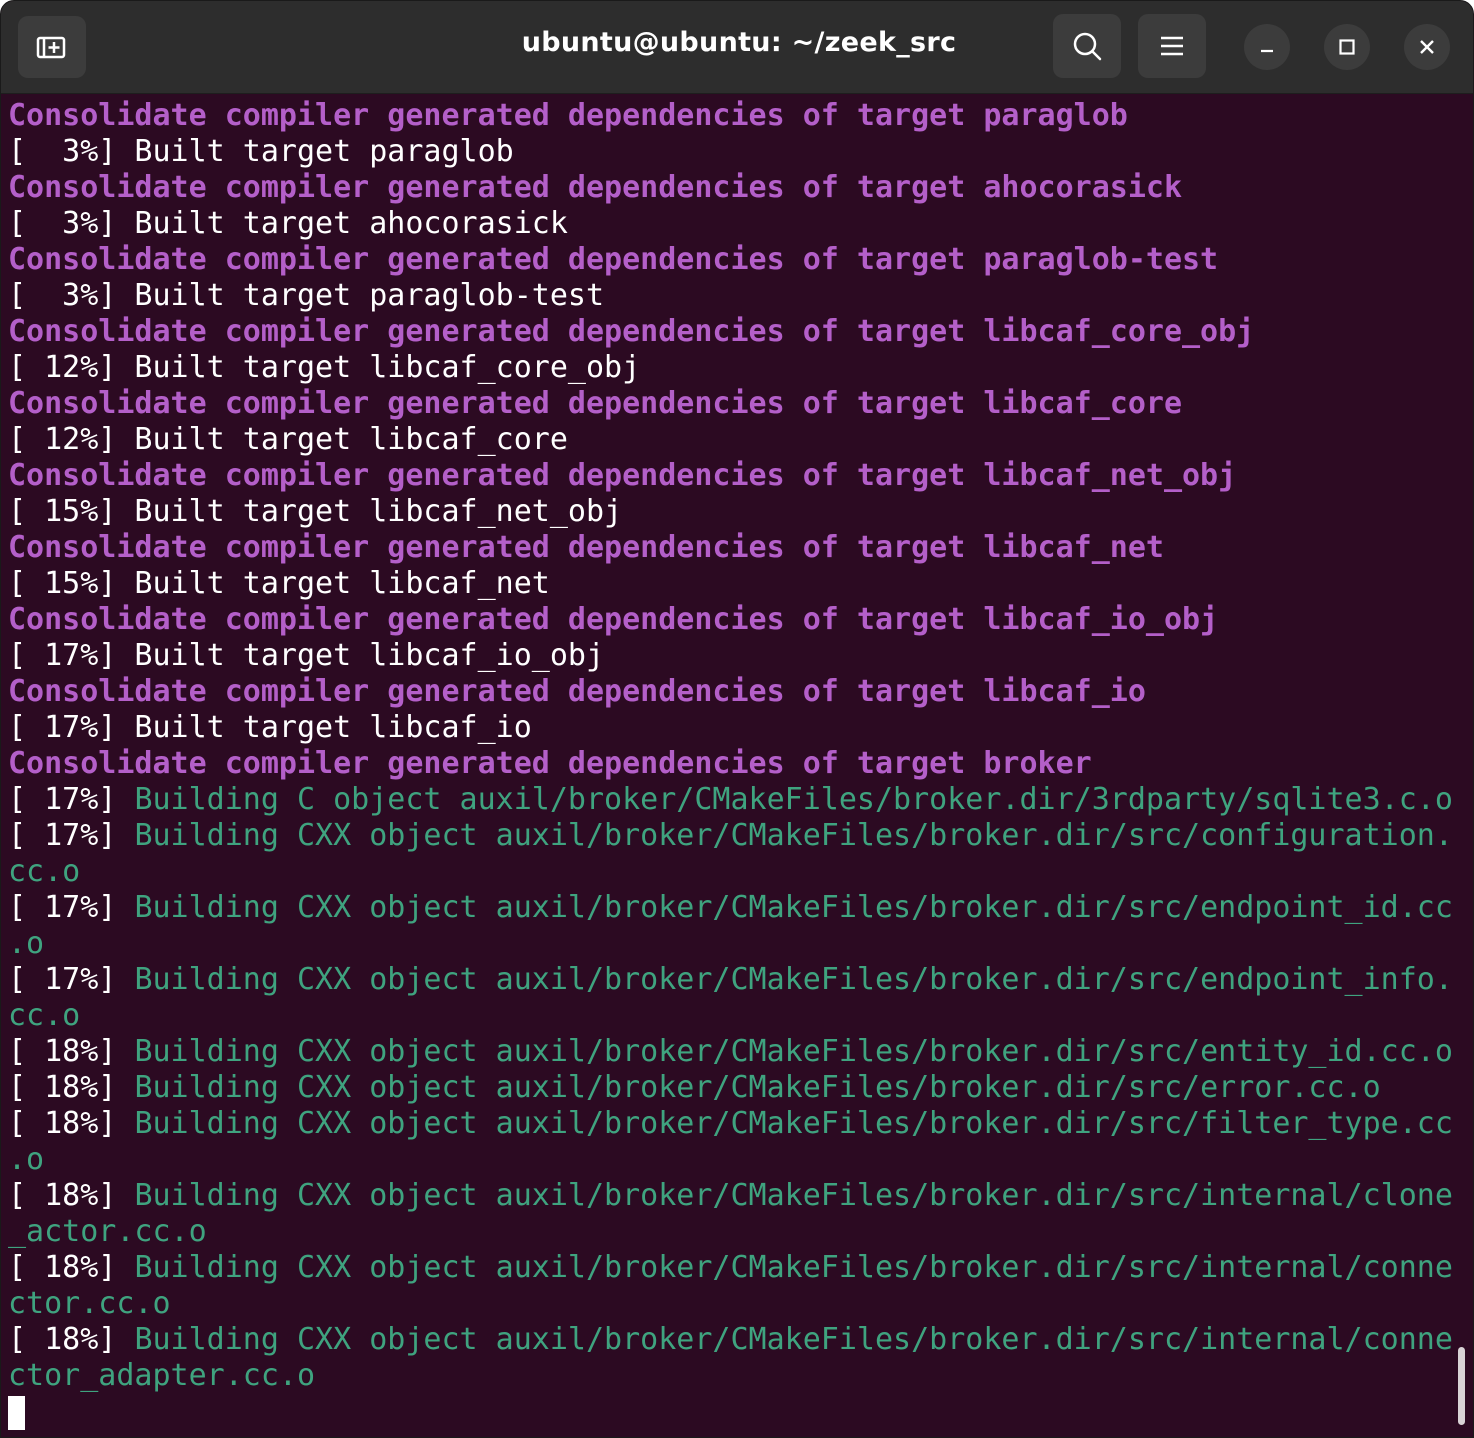 The width and height of the screenshot is (1474, 1438). I want to click on hamburger-menu-icon, so click(1172, 46).